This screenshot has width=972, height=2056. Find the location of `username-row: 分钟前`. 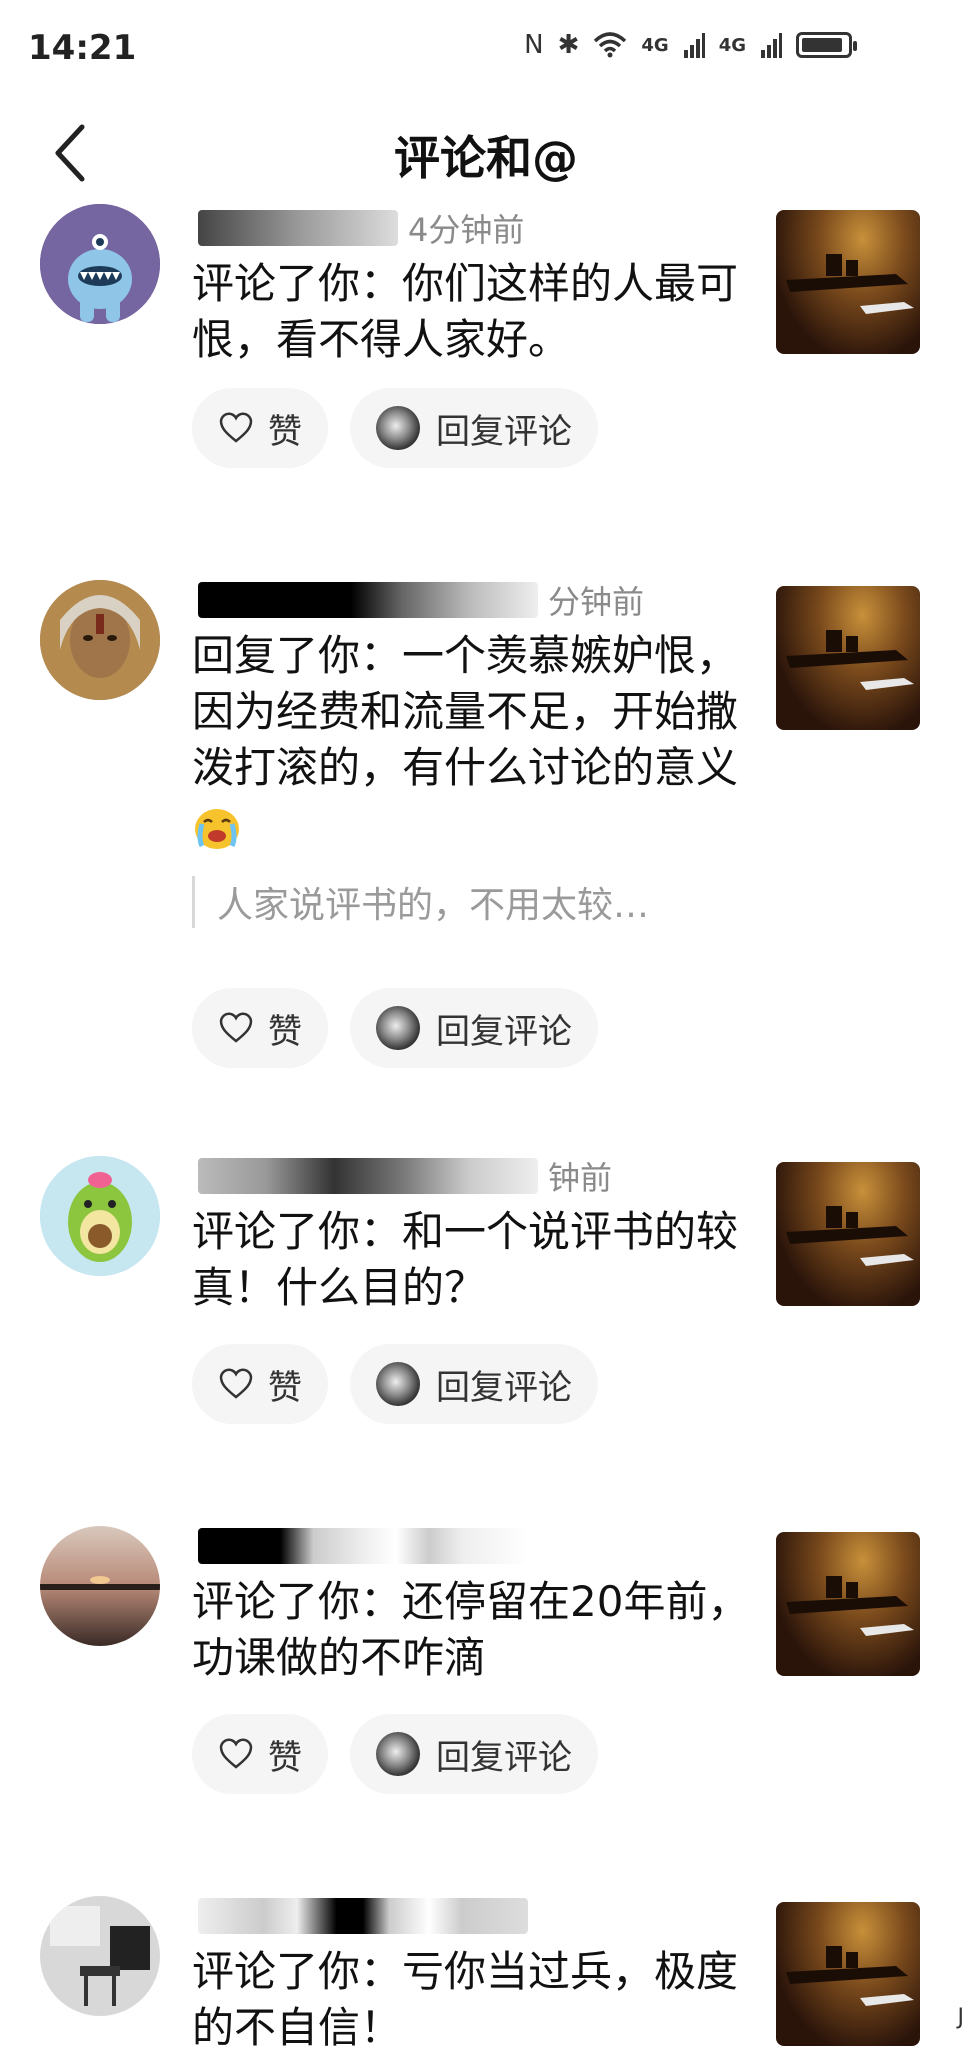

username-row: 分钟前 is located at coordinates (421, 600).